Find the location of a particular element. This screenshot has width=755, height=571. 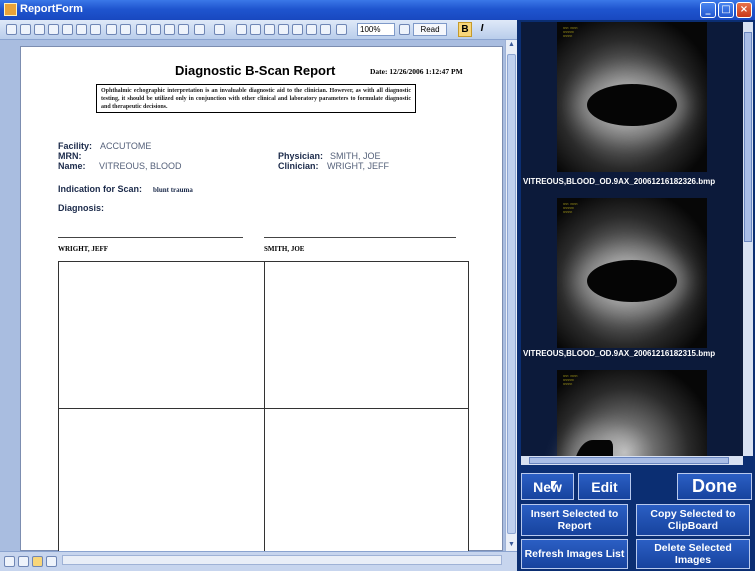

print-preview-icon is located at coordinates (95, 29).